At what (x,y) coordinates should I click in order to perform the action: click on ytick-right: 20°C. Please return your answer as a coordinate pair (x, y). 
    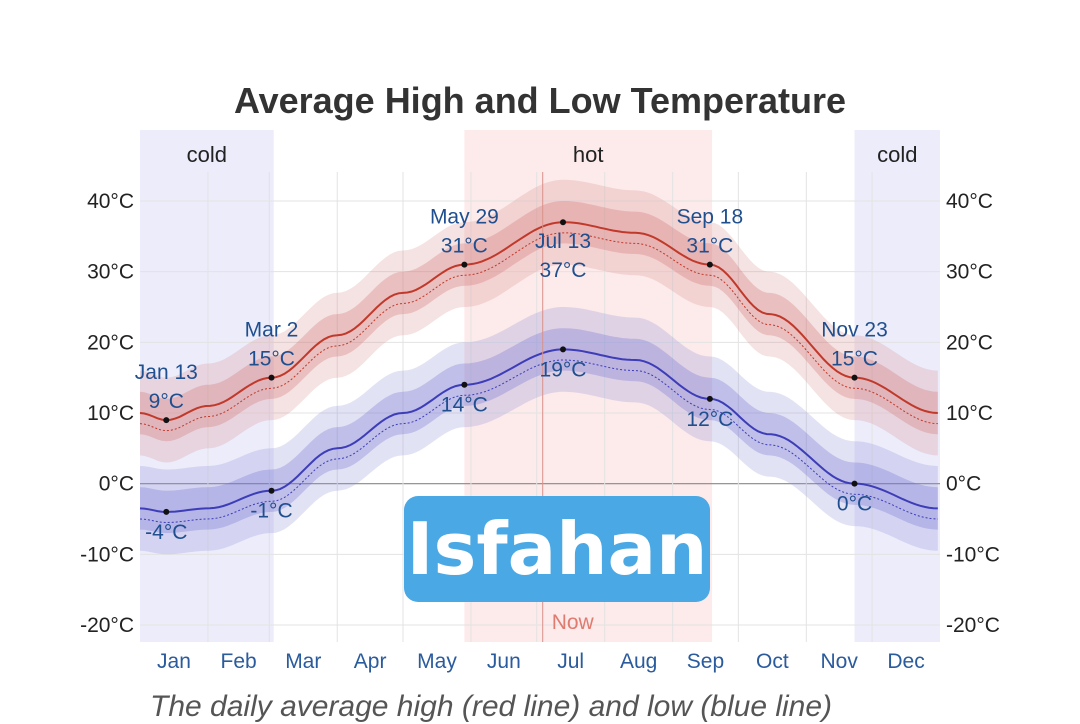
    Looking at the image, I should click on (969, 342).